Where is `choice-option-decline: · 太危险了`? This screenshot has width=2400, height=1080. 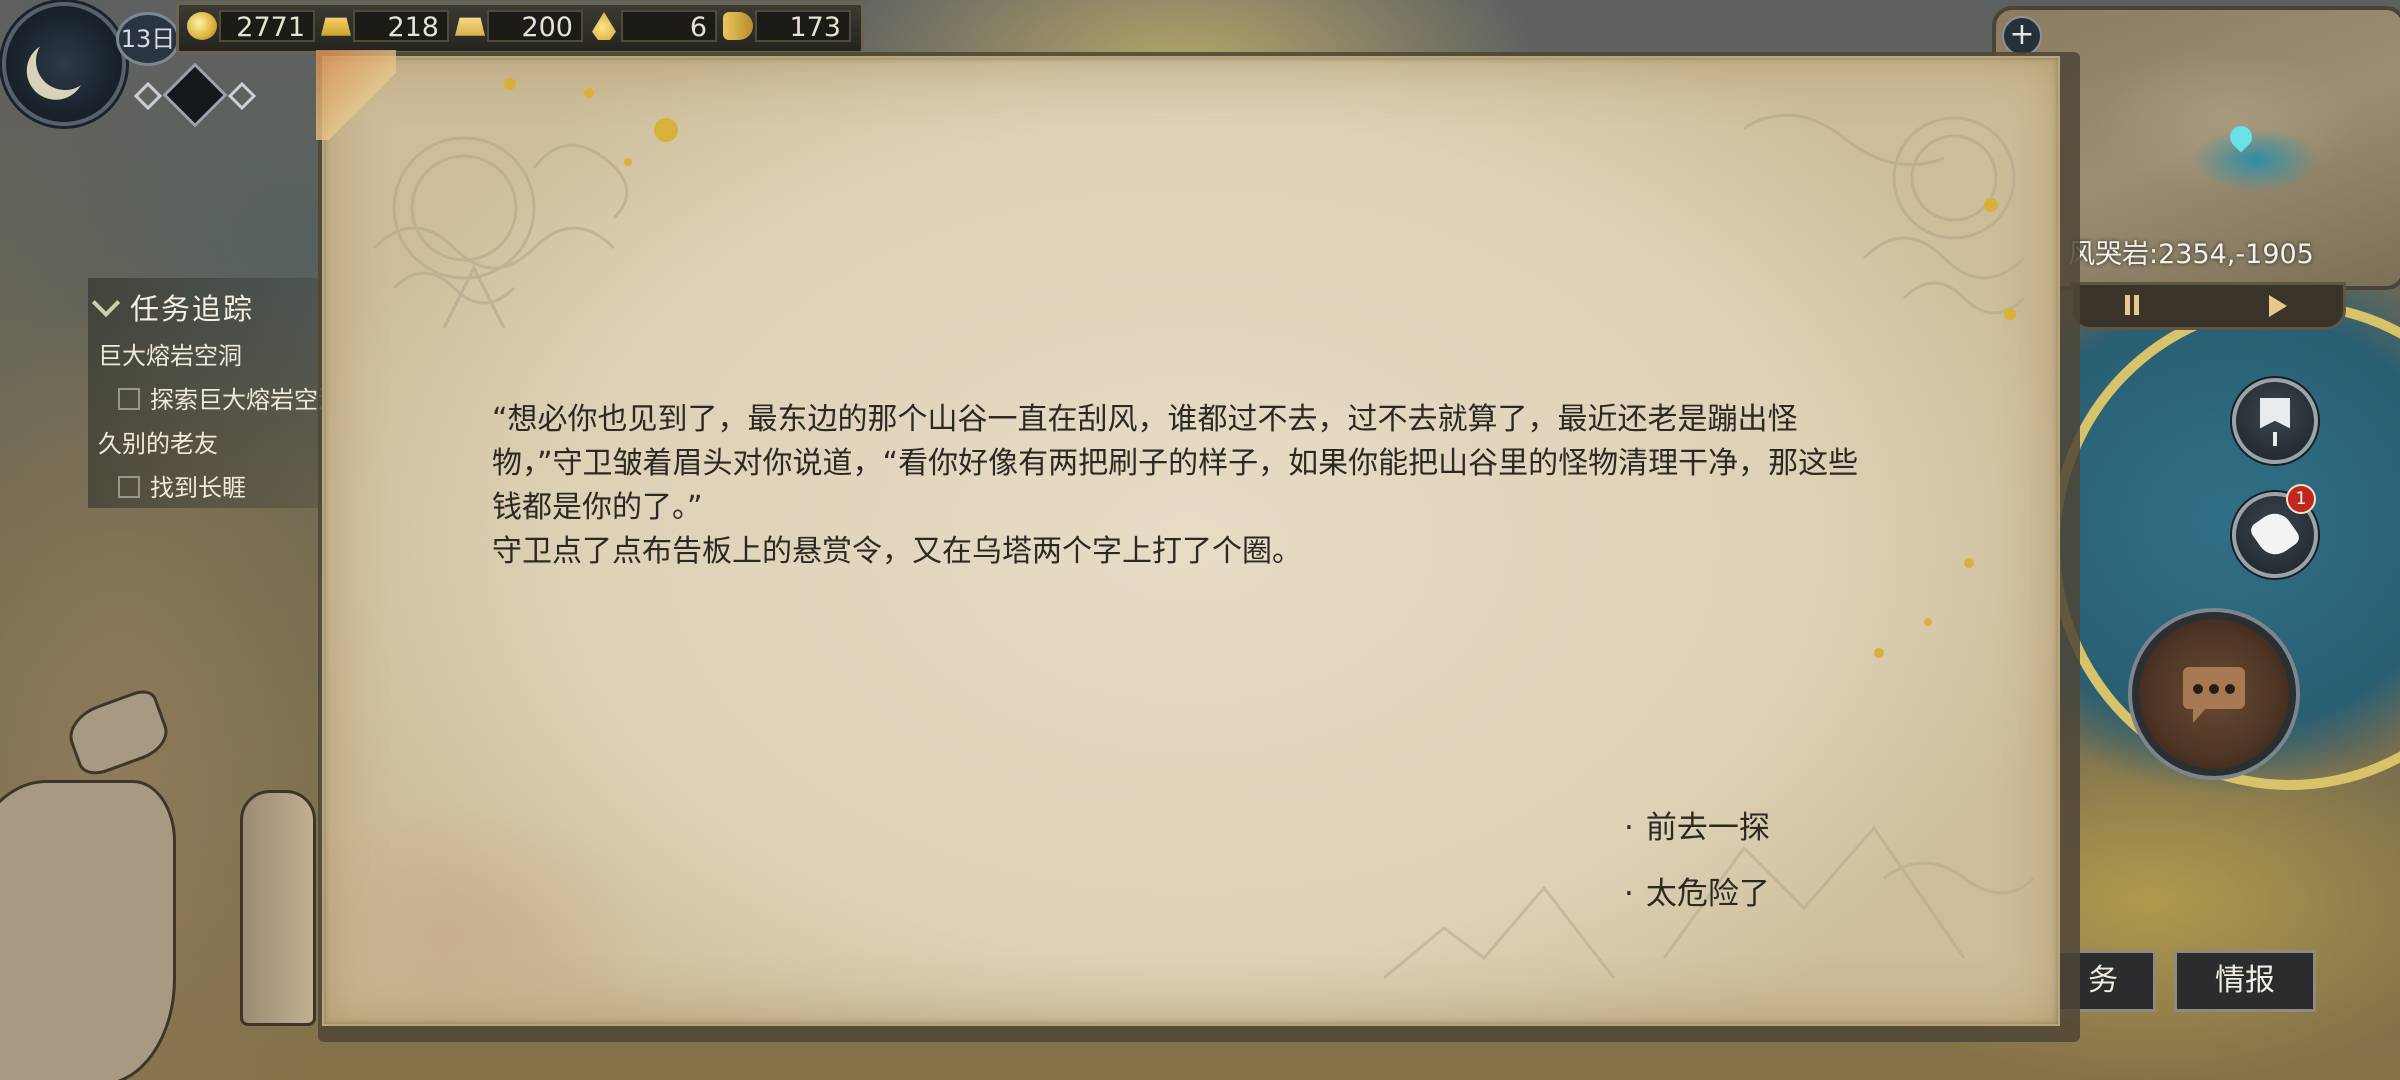
choice-option-decline: · 太危险了 is located at coordinates (1697, 890).